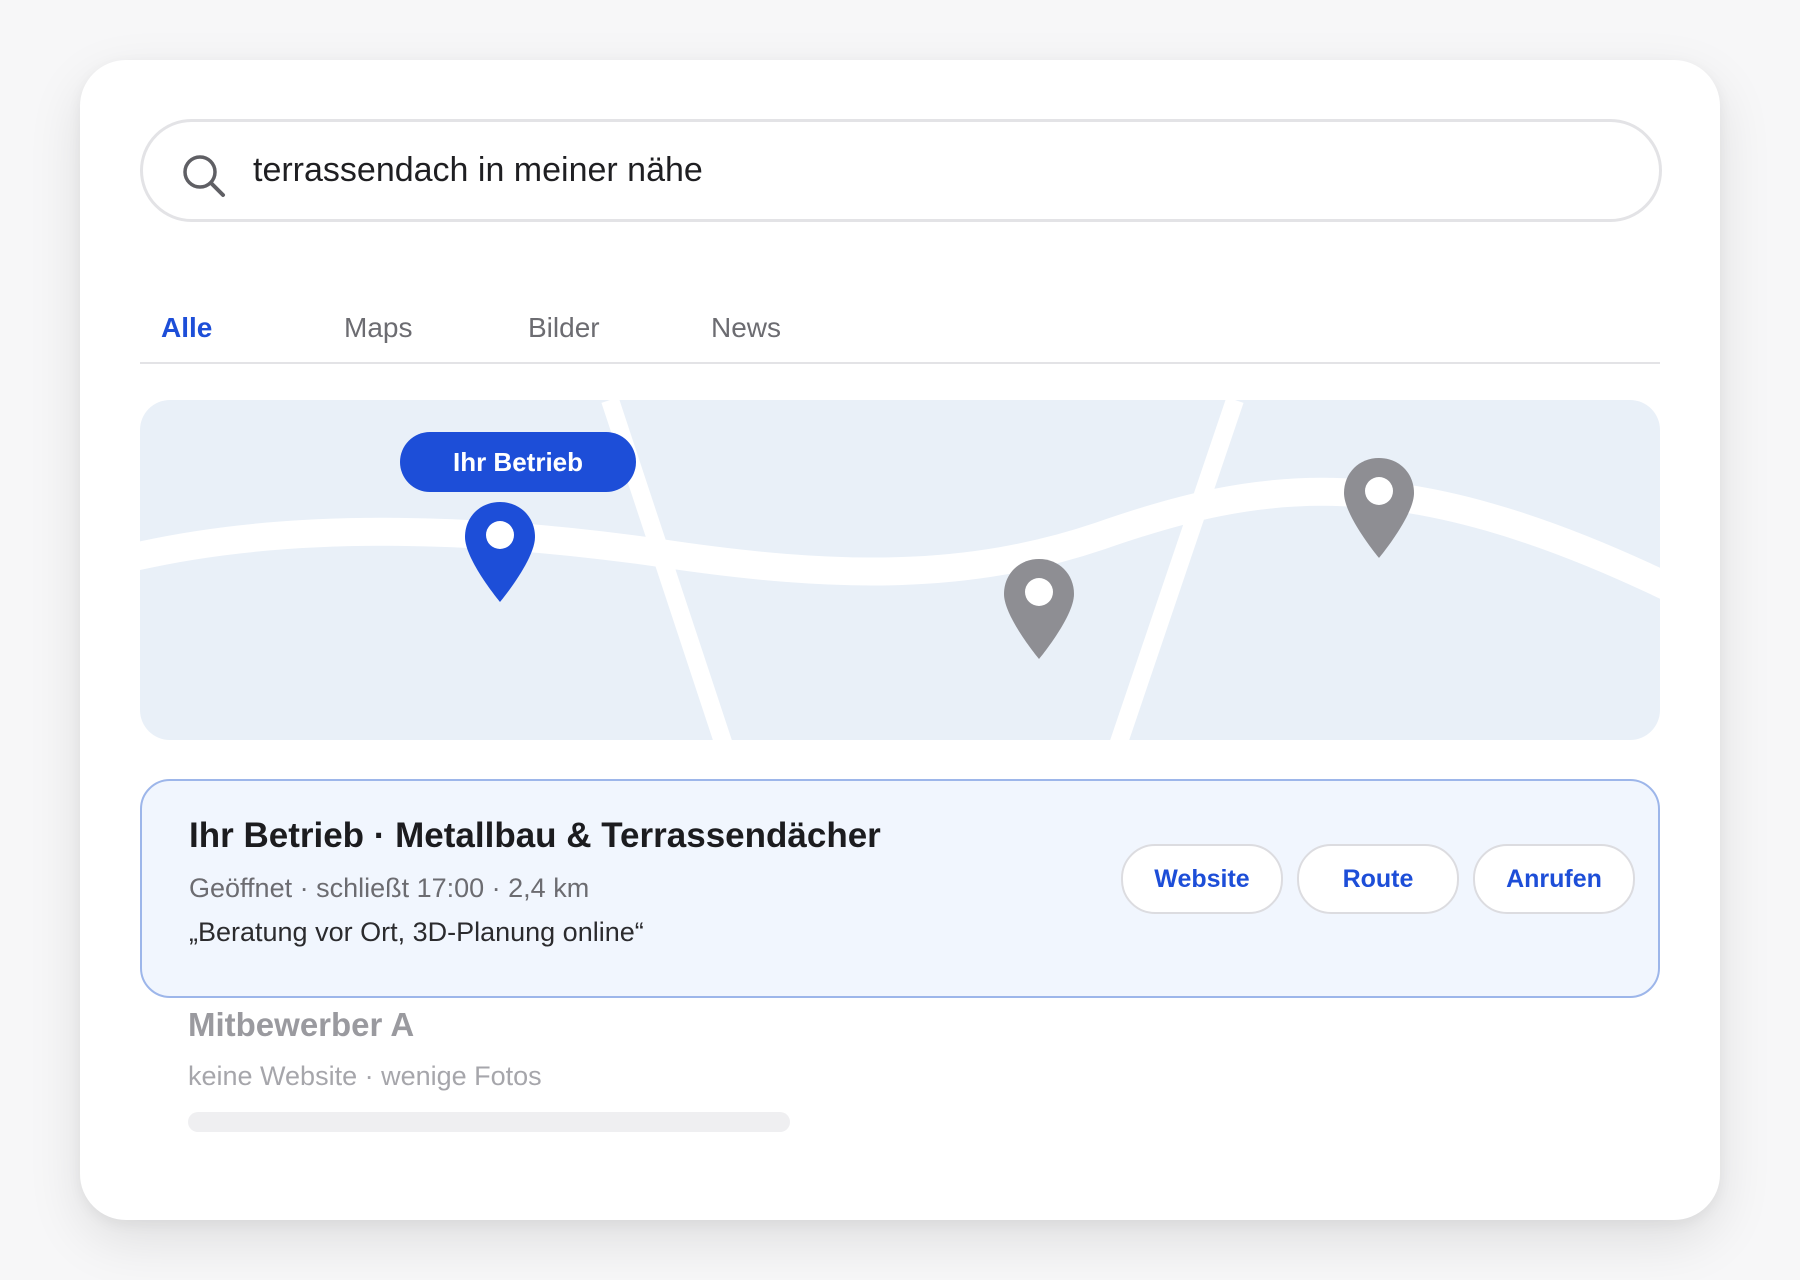 This screenshot has height=1280, width=1800. Describe the element at coordinates (1554, 879) in the screenshot. I see `call-button: Anrufen` at that location.